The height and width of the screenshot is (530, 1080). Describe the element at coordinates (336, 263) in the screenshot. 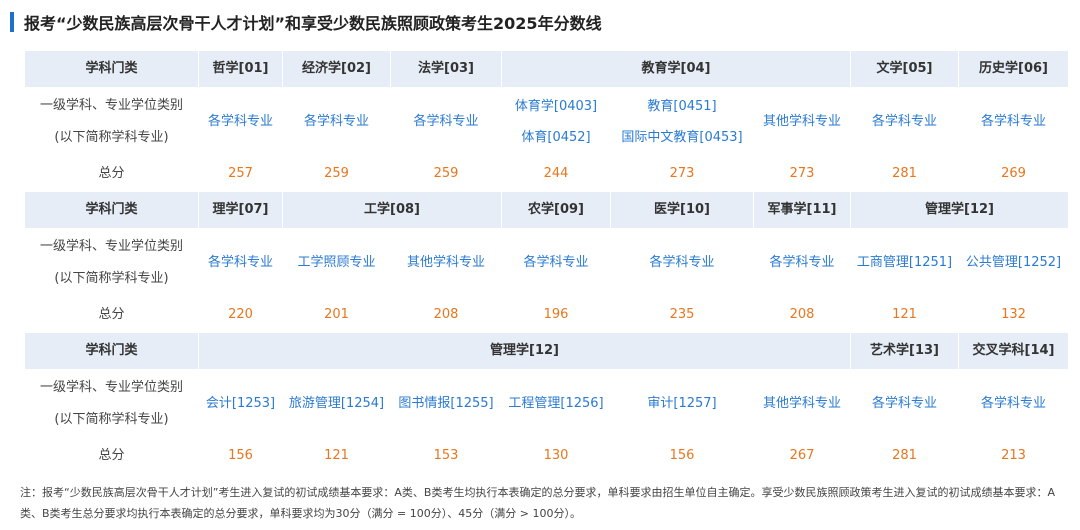

I see `subject-link: 工学照顾专业` at that location.